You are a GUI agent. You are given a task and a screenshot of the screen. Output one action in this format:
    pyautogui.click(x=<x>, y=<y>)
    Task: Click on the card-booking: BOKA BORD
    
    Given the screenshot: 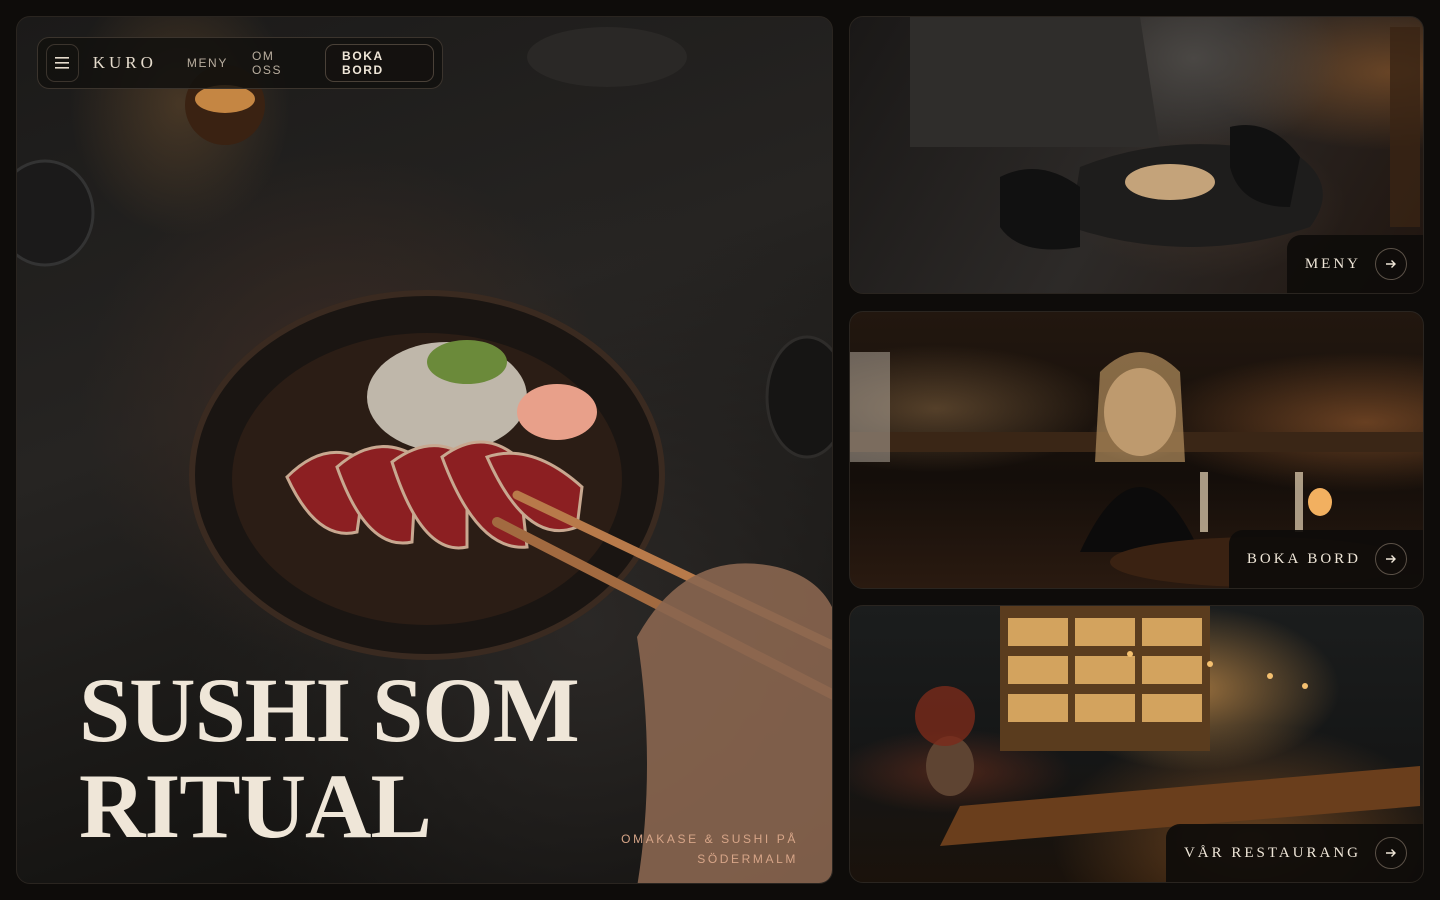 What is the action you would take?
    pyautogui.click(x=1136, y=450)
    